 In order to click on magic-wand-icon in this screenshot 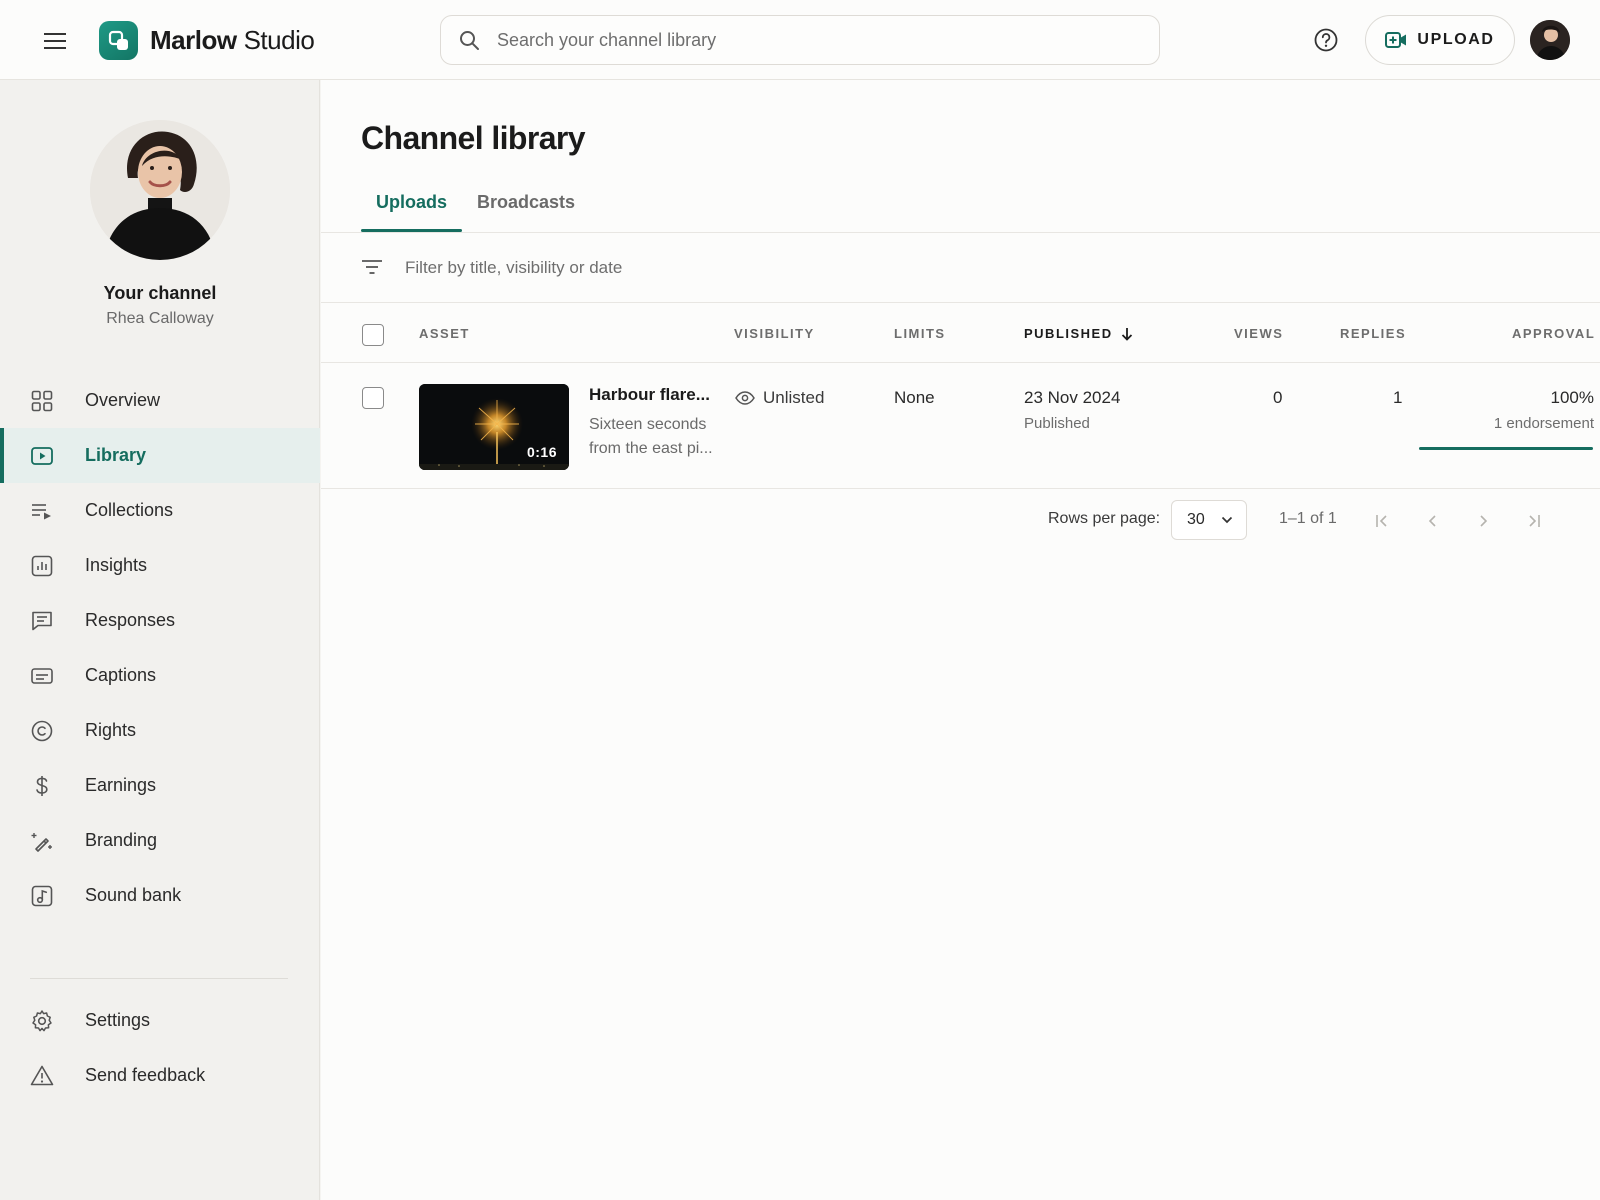, I will do `click(42, 841)`.